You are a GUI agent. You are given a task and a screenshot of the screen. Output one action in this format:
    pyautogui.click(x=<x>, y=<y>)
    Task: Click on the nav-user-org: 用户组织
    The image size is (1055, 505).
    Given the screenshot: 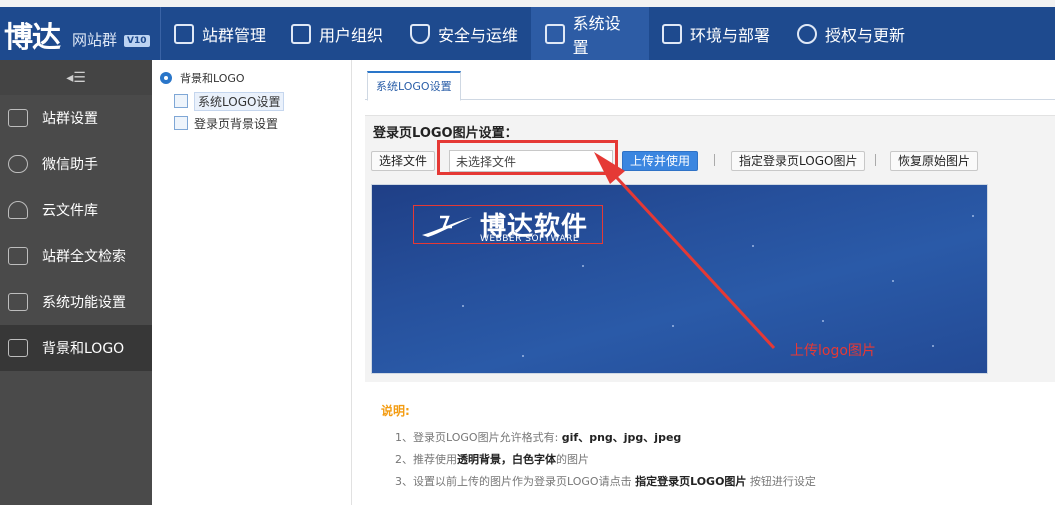 What is the action you would take?
    pyautogui.click(x=337, y=33)
    